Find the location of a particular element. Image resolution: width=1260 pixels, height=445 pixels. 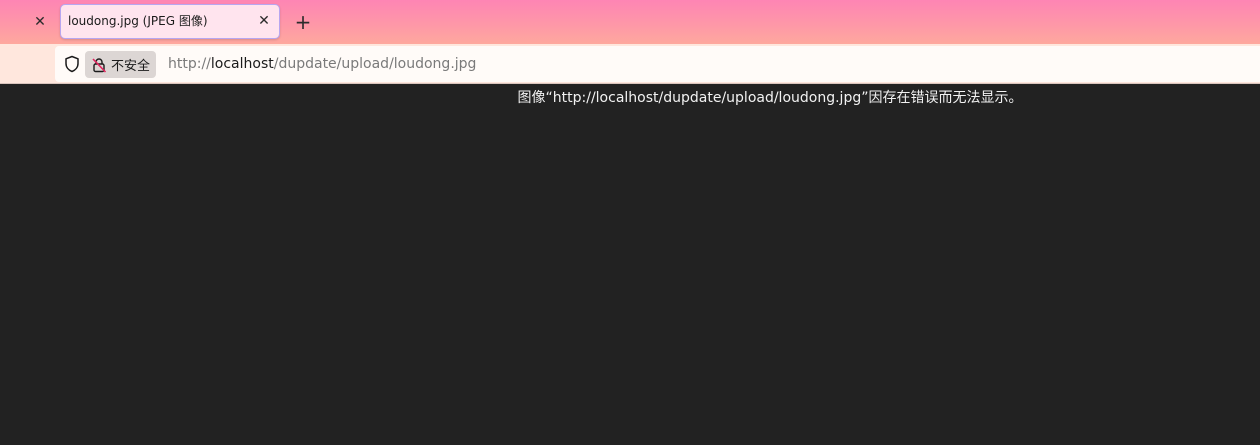

tab-active: loudong.jpg (JPEG 图像) ✕ is located at coordinates (170, 21).